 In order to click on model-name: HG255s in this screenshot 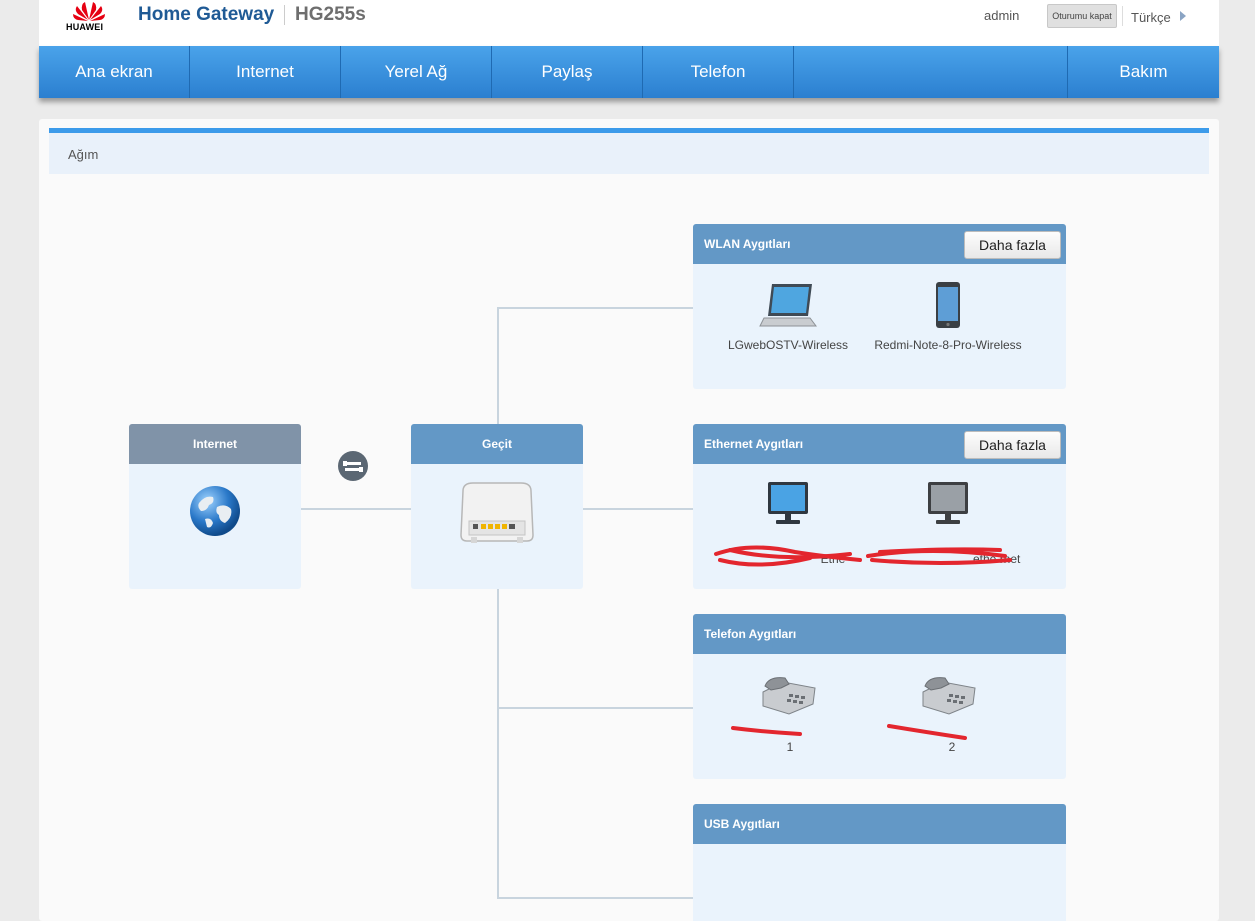, I will do `click(330, 14)`.